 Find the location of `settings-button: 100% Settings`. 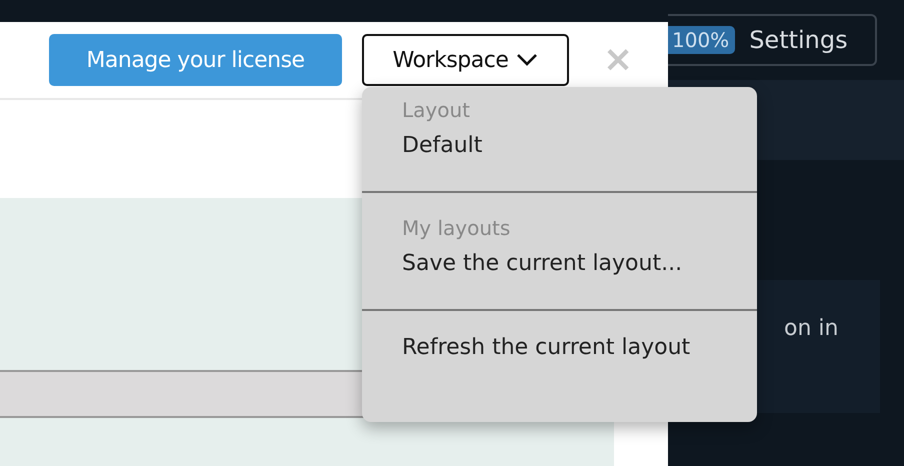

settings-button: 100% Settings is located at coordinates (772, 40).